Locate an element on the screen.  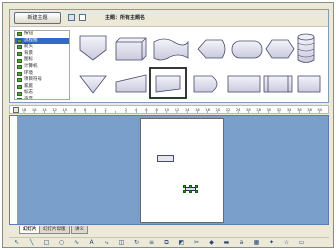
theme-list-item-label: 家庭 is located at coordinates (28, 86).